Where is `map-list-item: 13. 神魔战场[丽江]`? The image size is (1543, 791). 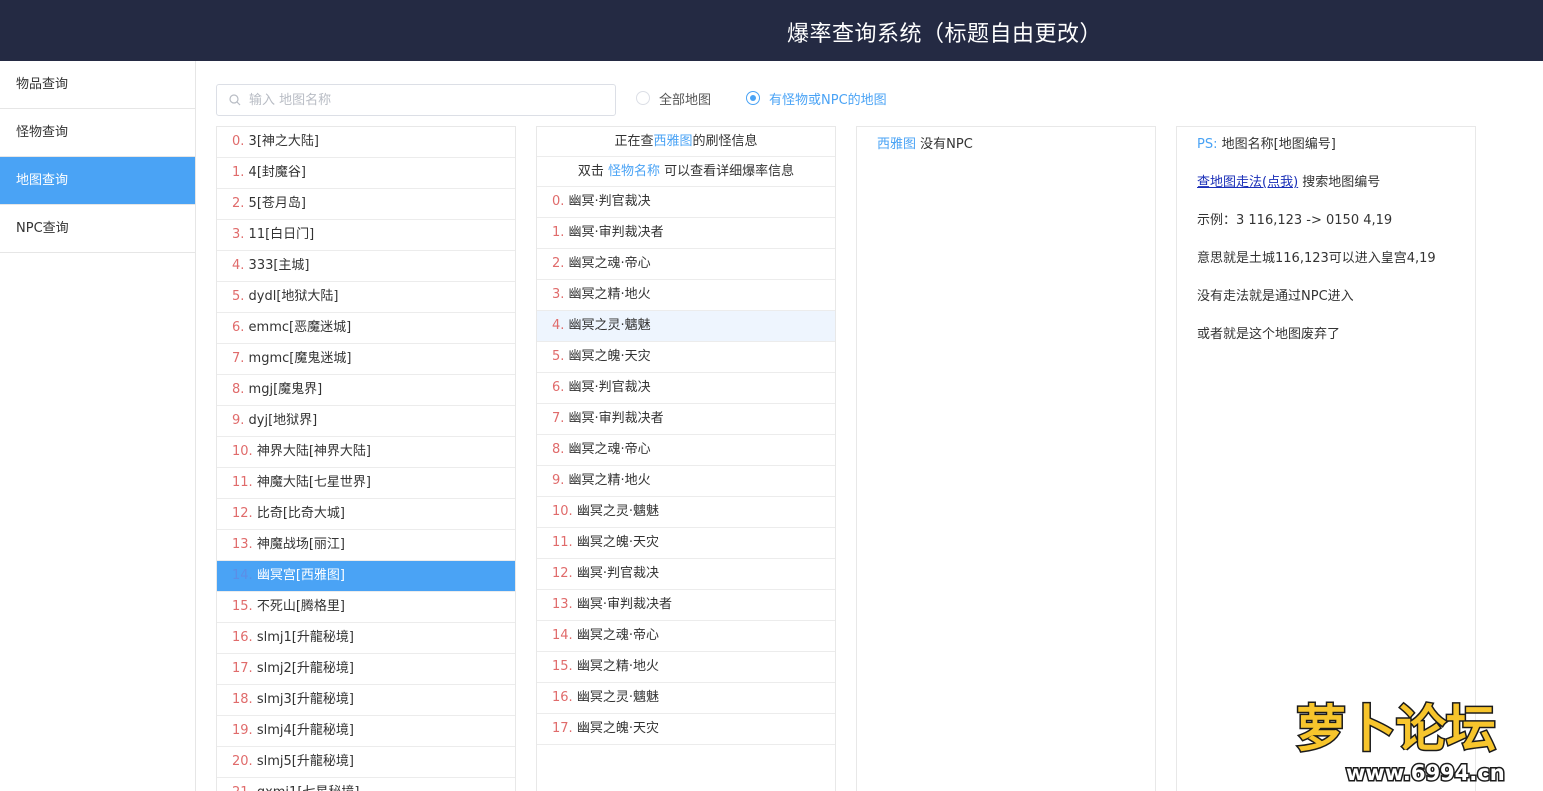 map-list-item: 13. 神魔战场[丽江] is located at coordinates (366, 545).